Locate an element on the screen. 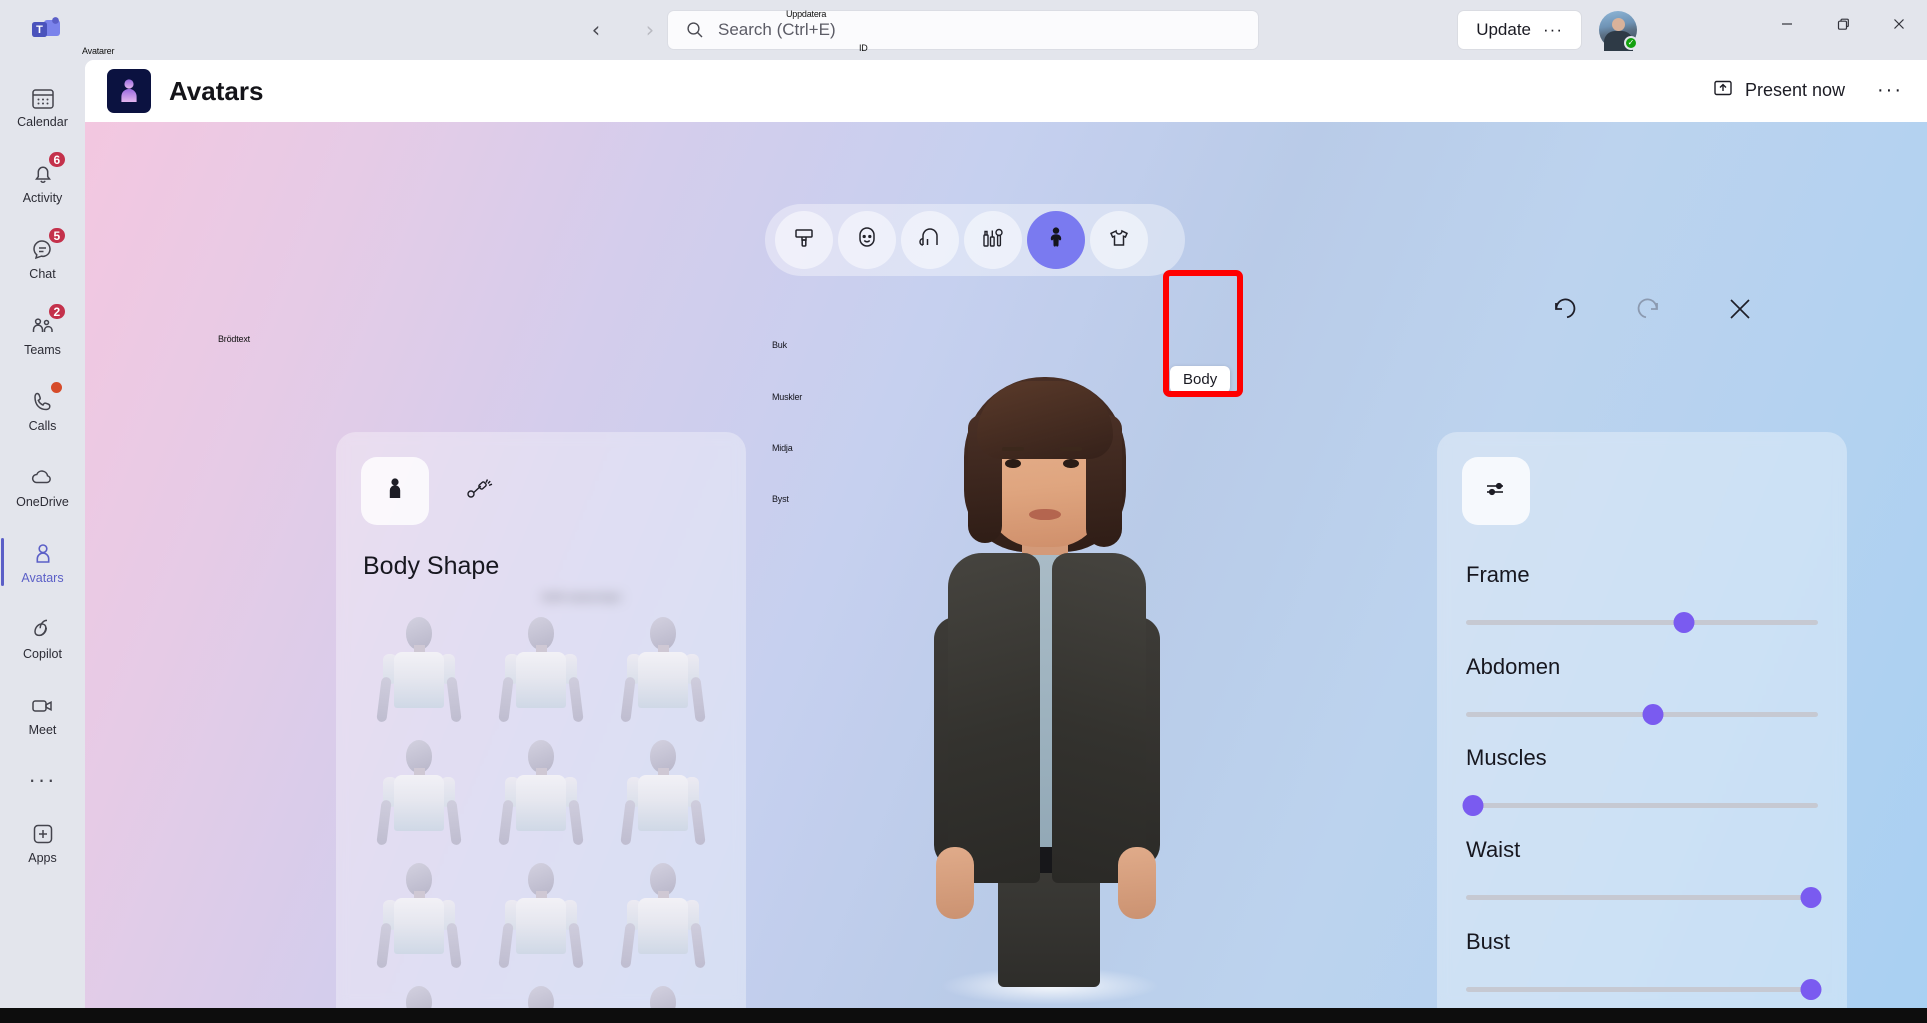  editor-actions is located at coordinates (1651, 309).